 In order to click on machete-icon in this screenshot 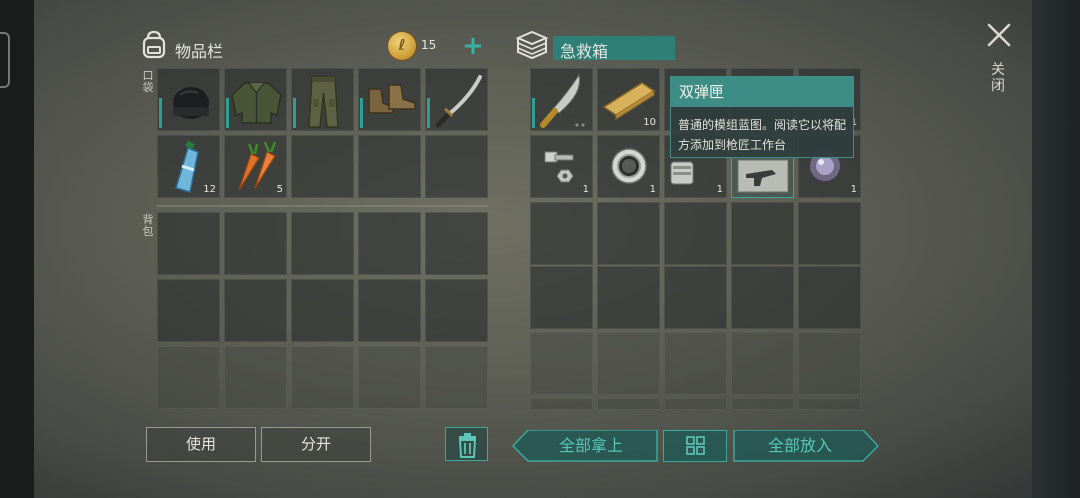, I will do `click(562, 100)`.